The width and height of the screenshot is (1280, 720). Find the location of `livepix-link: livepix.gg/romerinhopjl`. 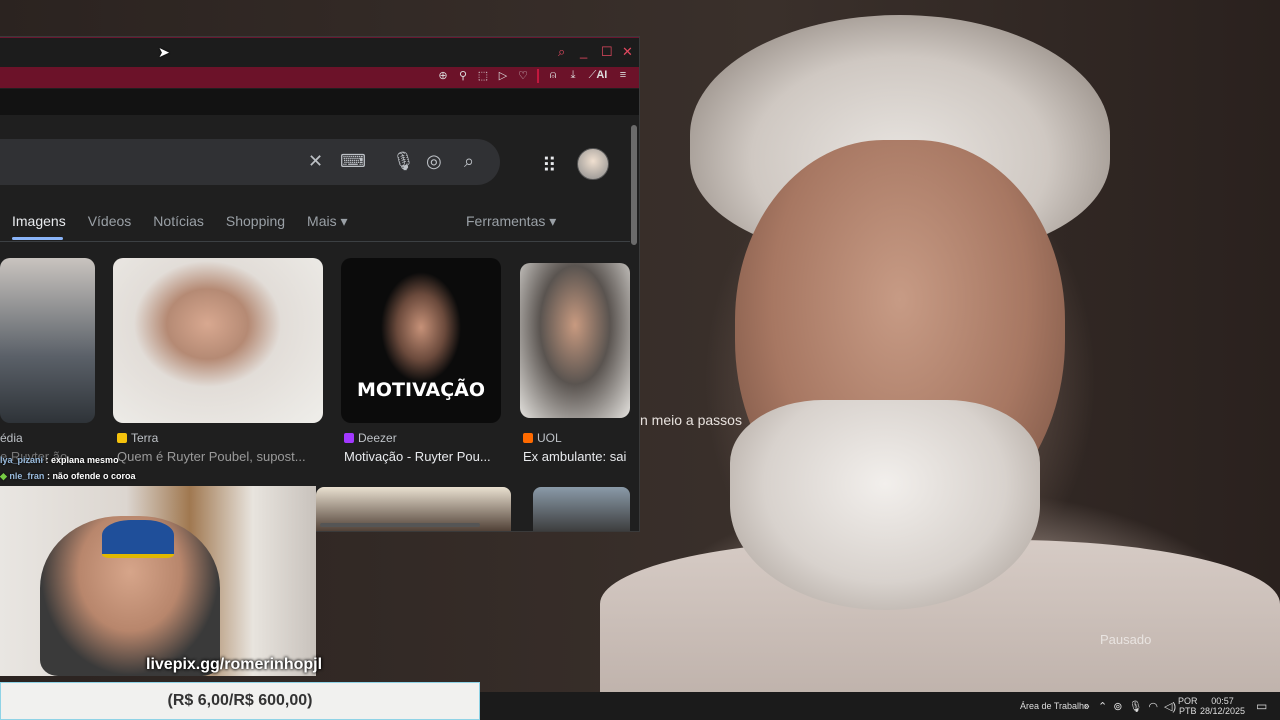

livepix-link: livepix.gg/romerinhopjl is located at coordinates (234, 664).